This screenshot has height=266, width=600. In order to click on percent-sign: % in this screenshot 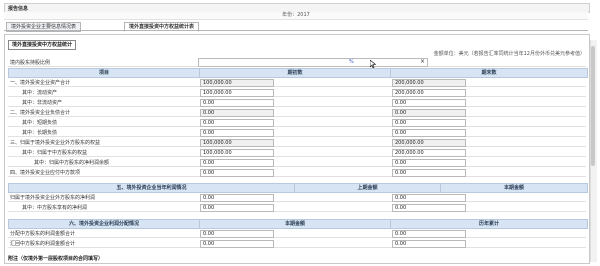, I will do `click(351, 62)`.